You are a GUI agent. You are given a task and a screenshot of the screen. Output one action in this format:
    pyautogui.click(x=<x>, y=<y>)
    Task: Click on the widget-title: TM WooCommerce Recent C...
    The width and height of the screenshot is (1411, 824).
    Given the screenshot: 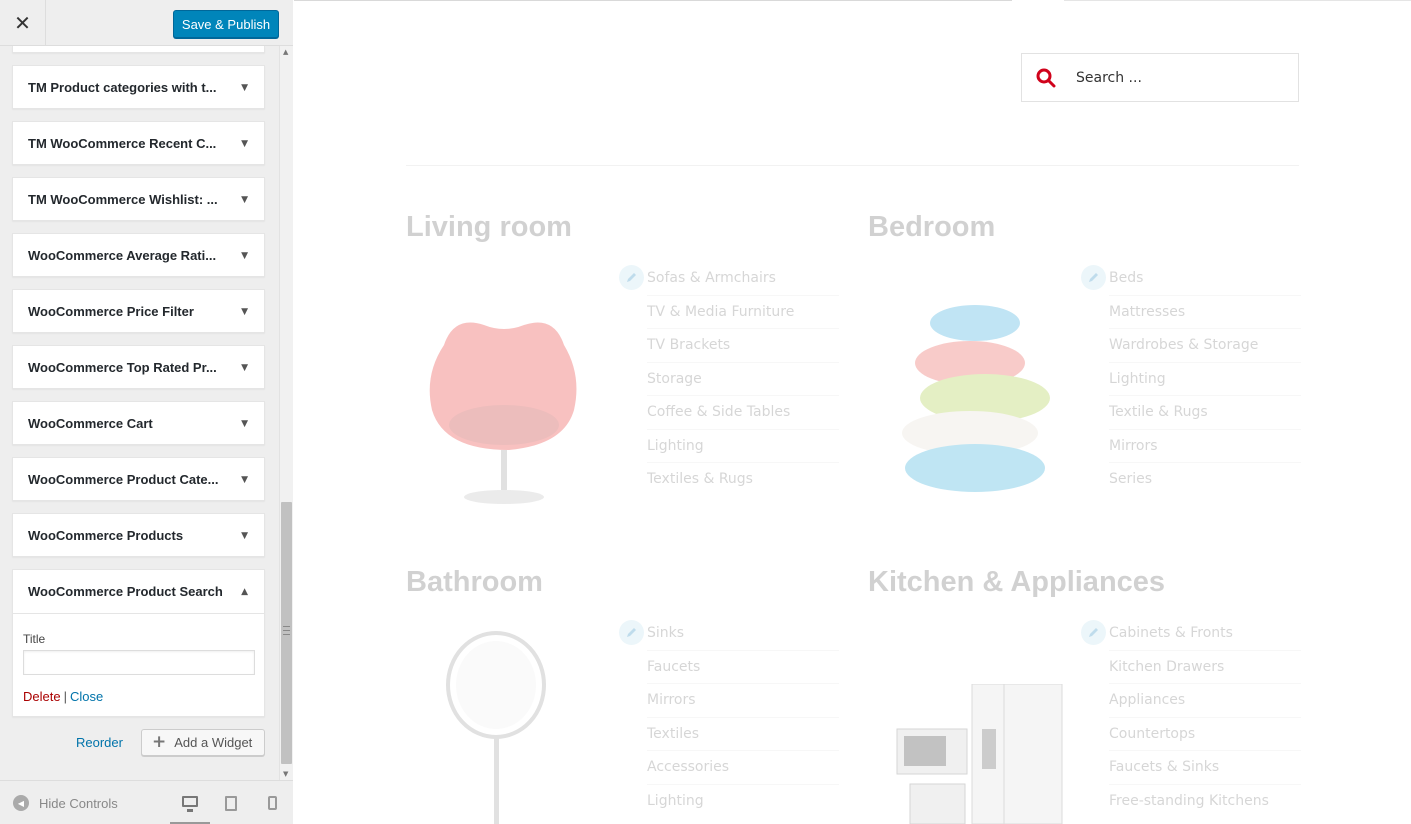 What is the action you would take?
    pyautogui.click(x=122, y=143)
    